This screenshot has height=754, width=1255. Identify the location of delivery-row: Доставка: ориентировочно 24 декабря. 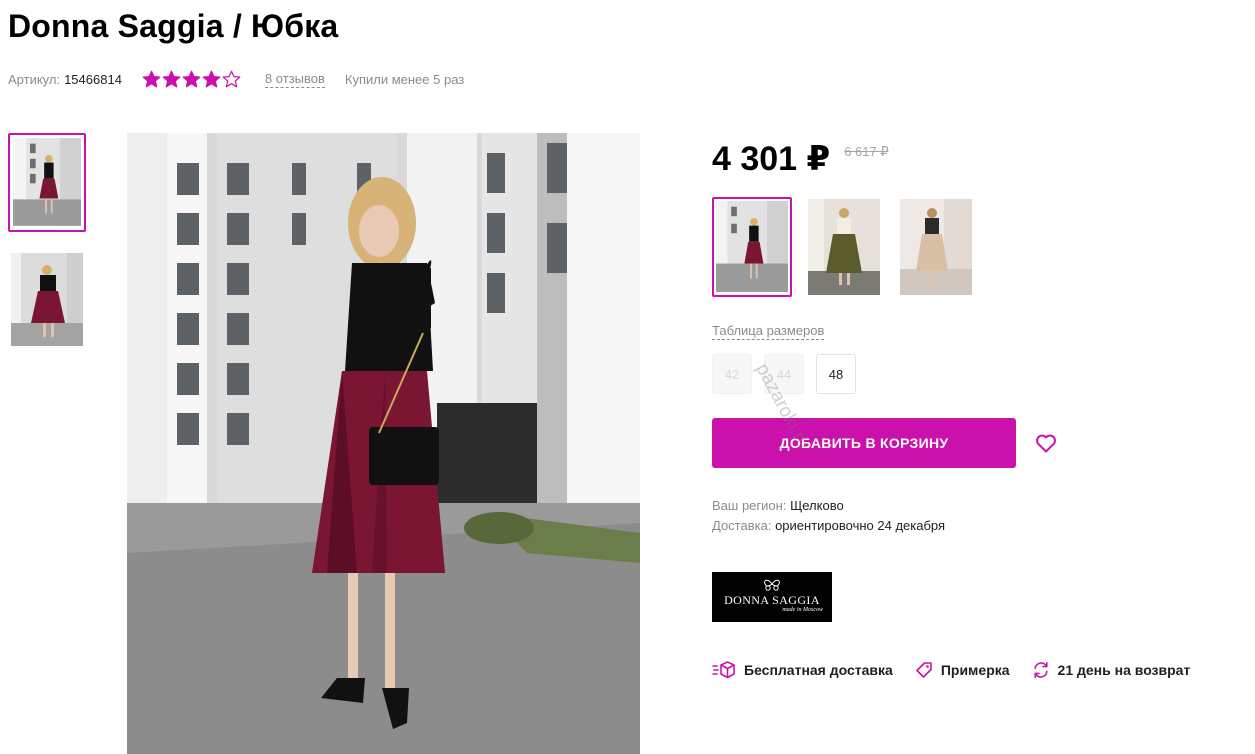
(828, 525).